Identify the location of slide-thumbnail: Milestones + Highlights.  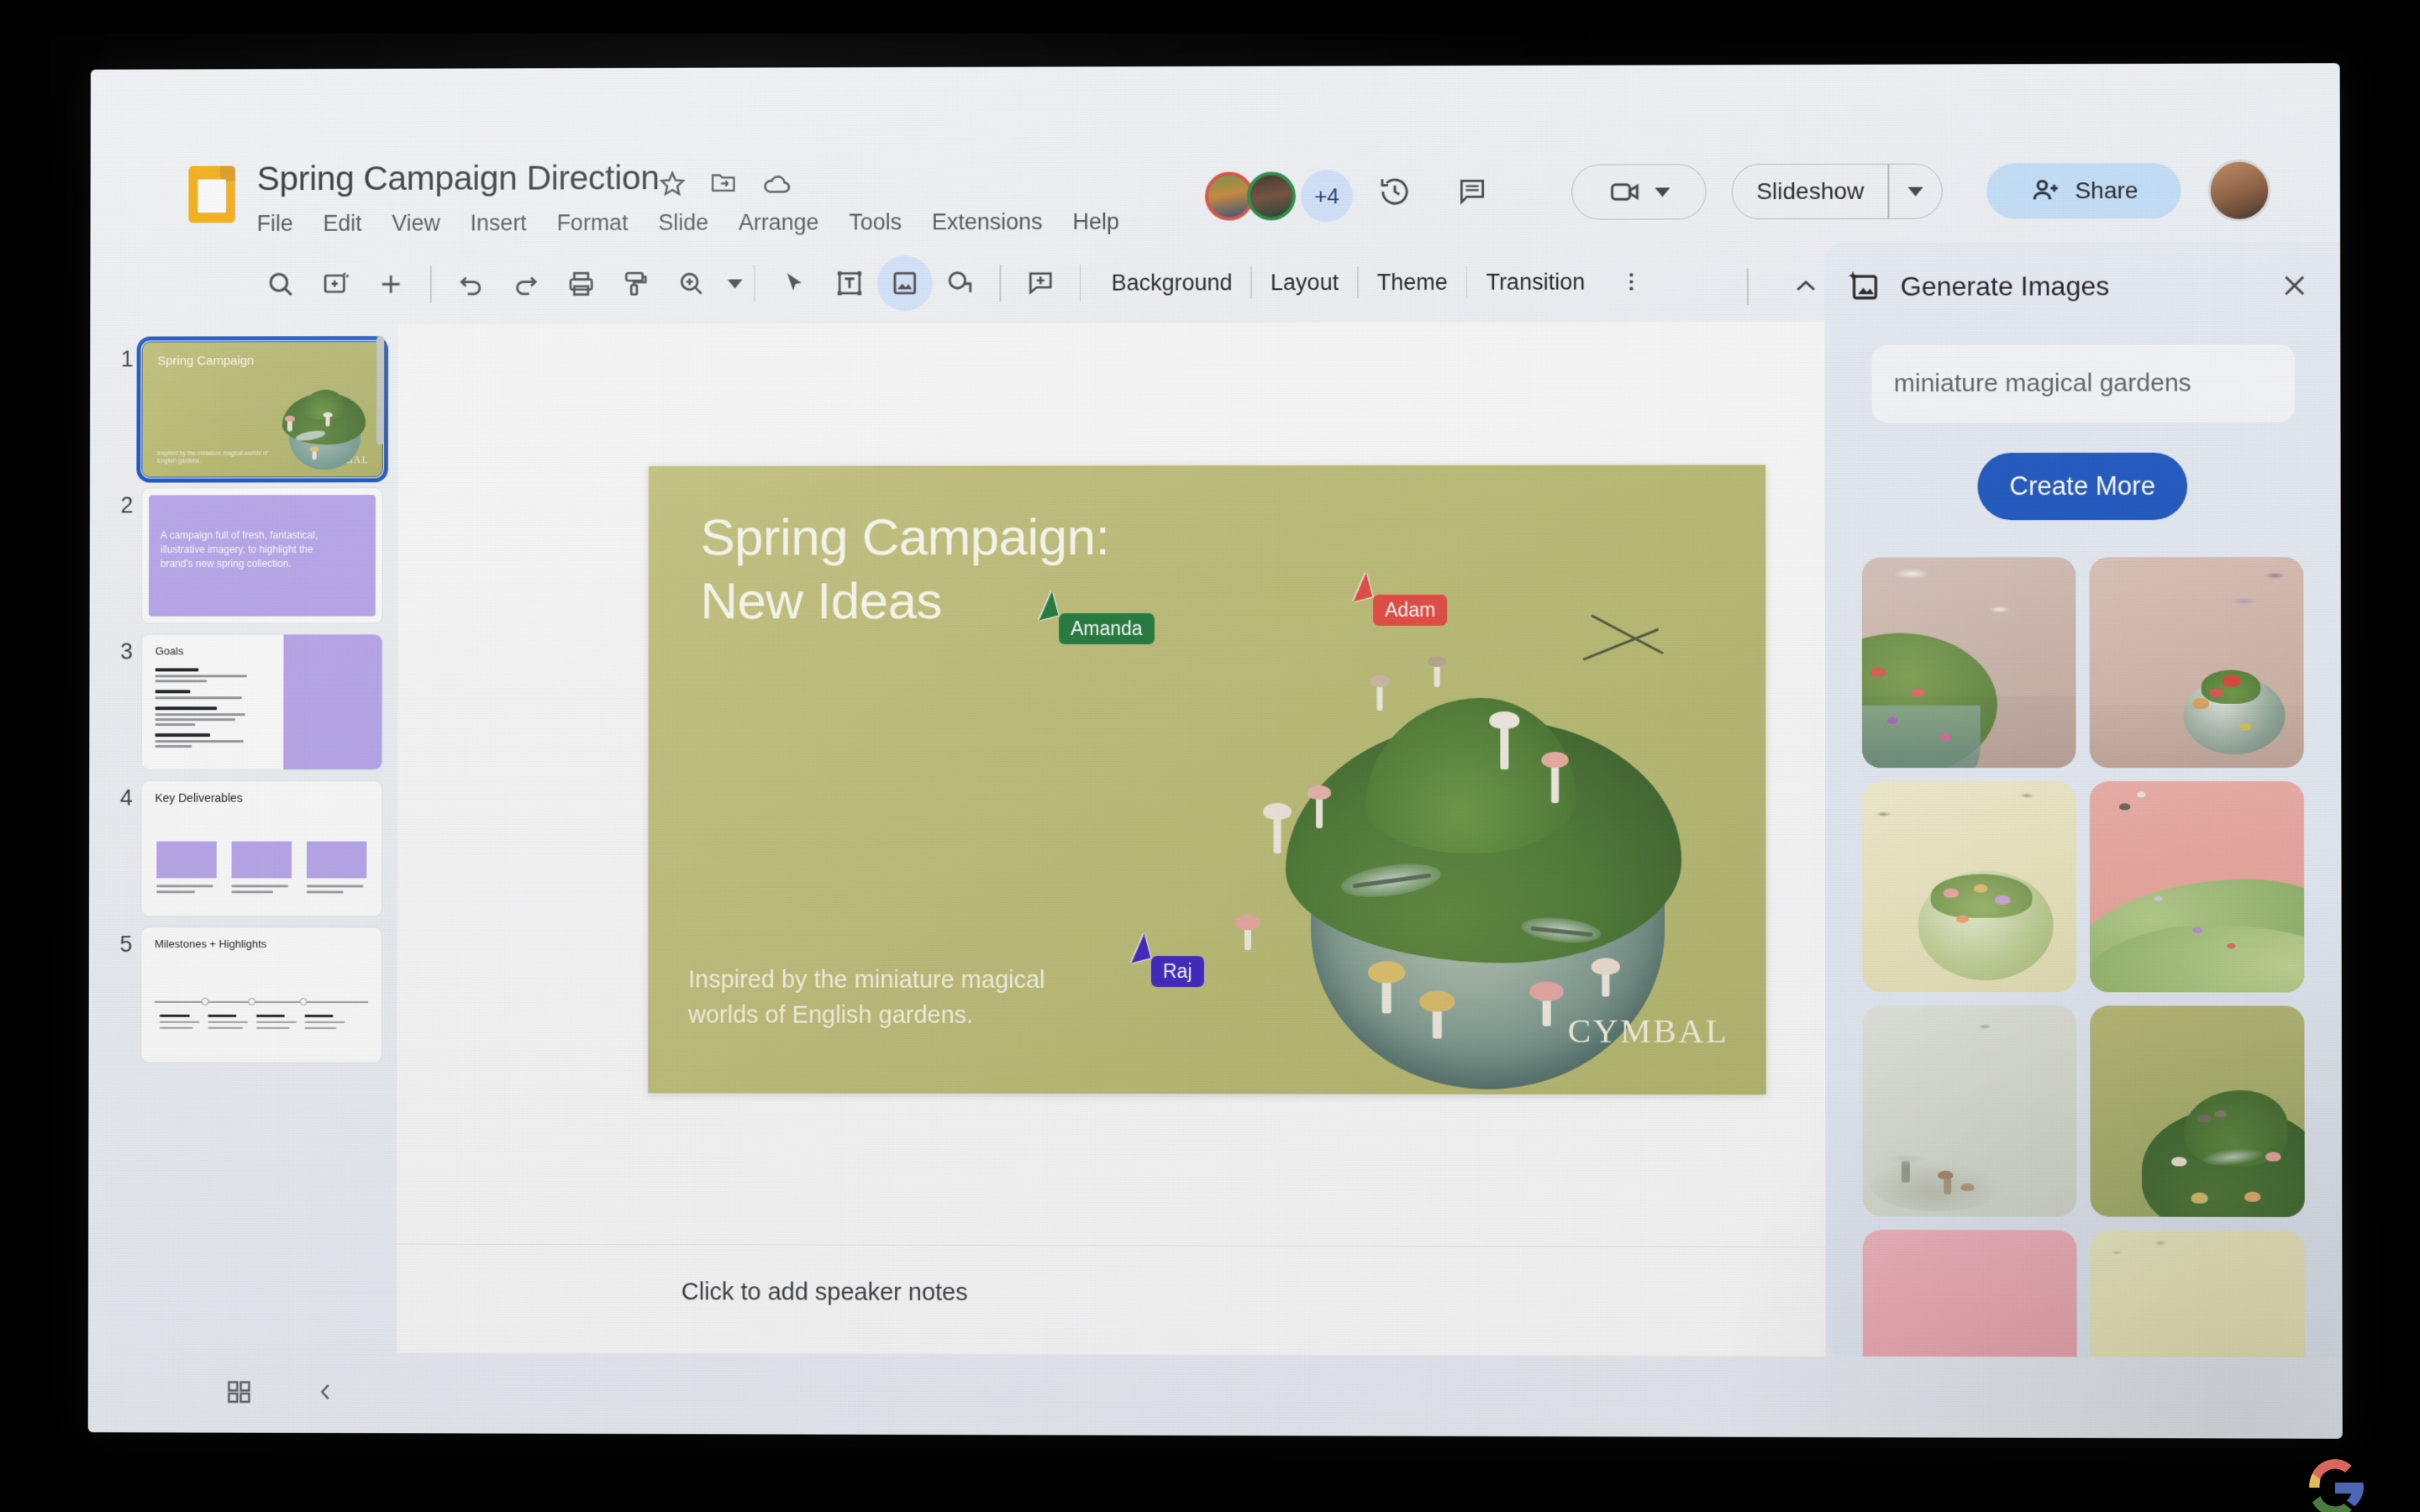
(261, 995).